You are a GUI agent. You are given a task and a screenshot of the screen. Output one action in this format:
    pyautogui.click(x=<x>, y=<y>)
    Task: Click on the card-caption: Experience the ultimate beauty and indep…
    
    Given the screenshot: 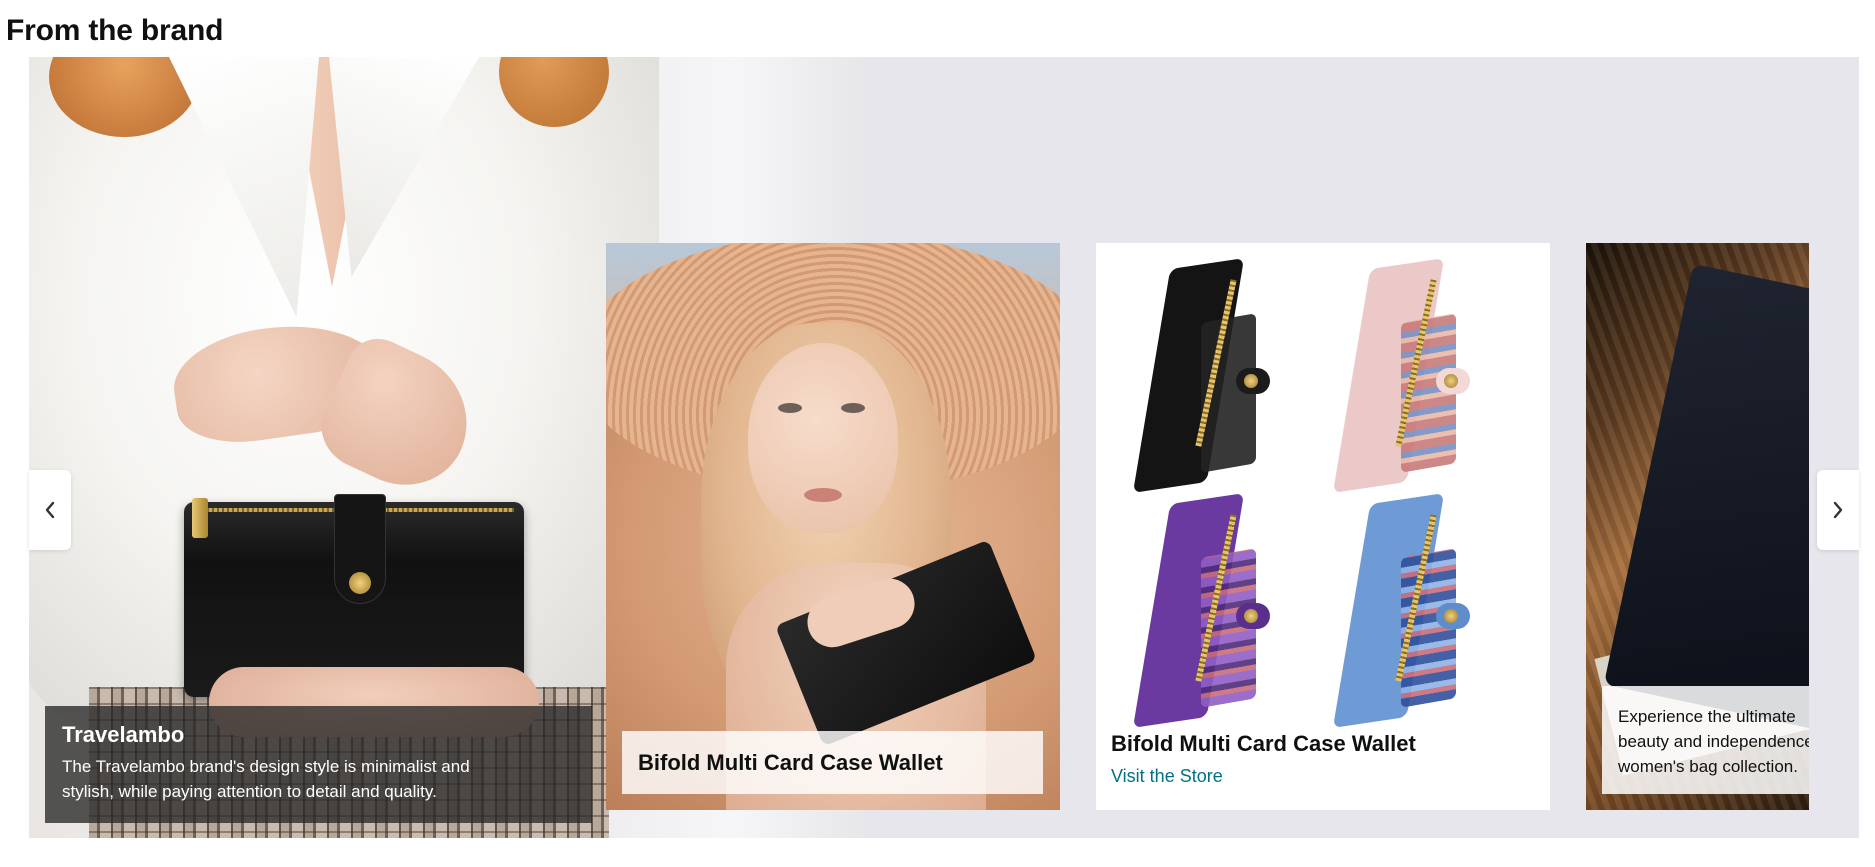 What is the action you would take?
    pyautogui.click(x=1705, y=740)
    